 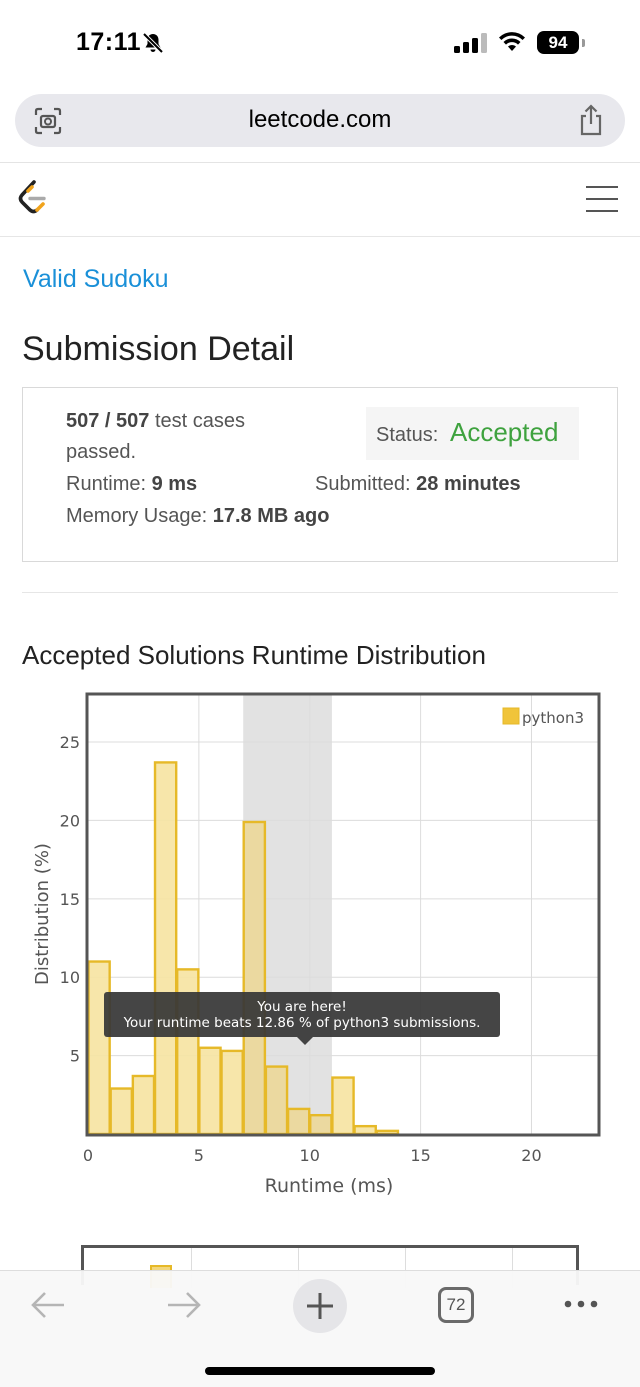 What do you see at coordinates (320, 162) in the screenshot?
I see `browser-divider` at bounding box center [320, 162].